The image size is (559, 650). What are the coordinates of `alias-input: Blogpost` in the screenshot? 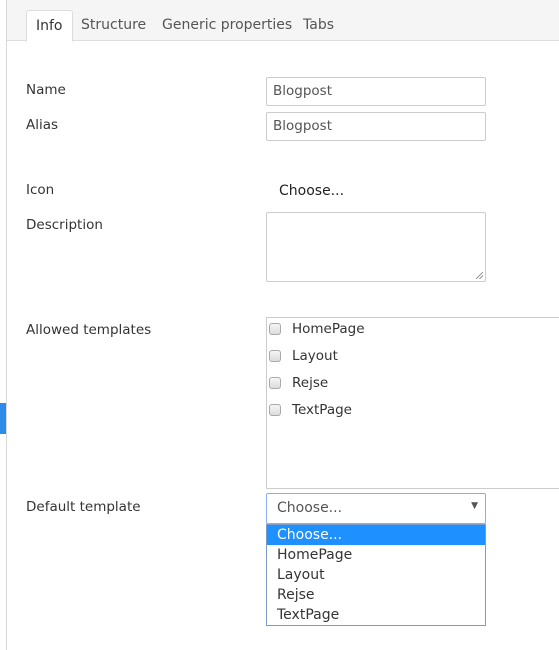 It's located at (376, 126).